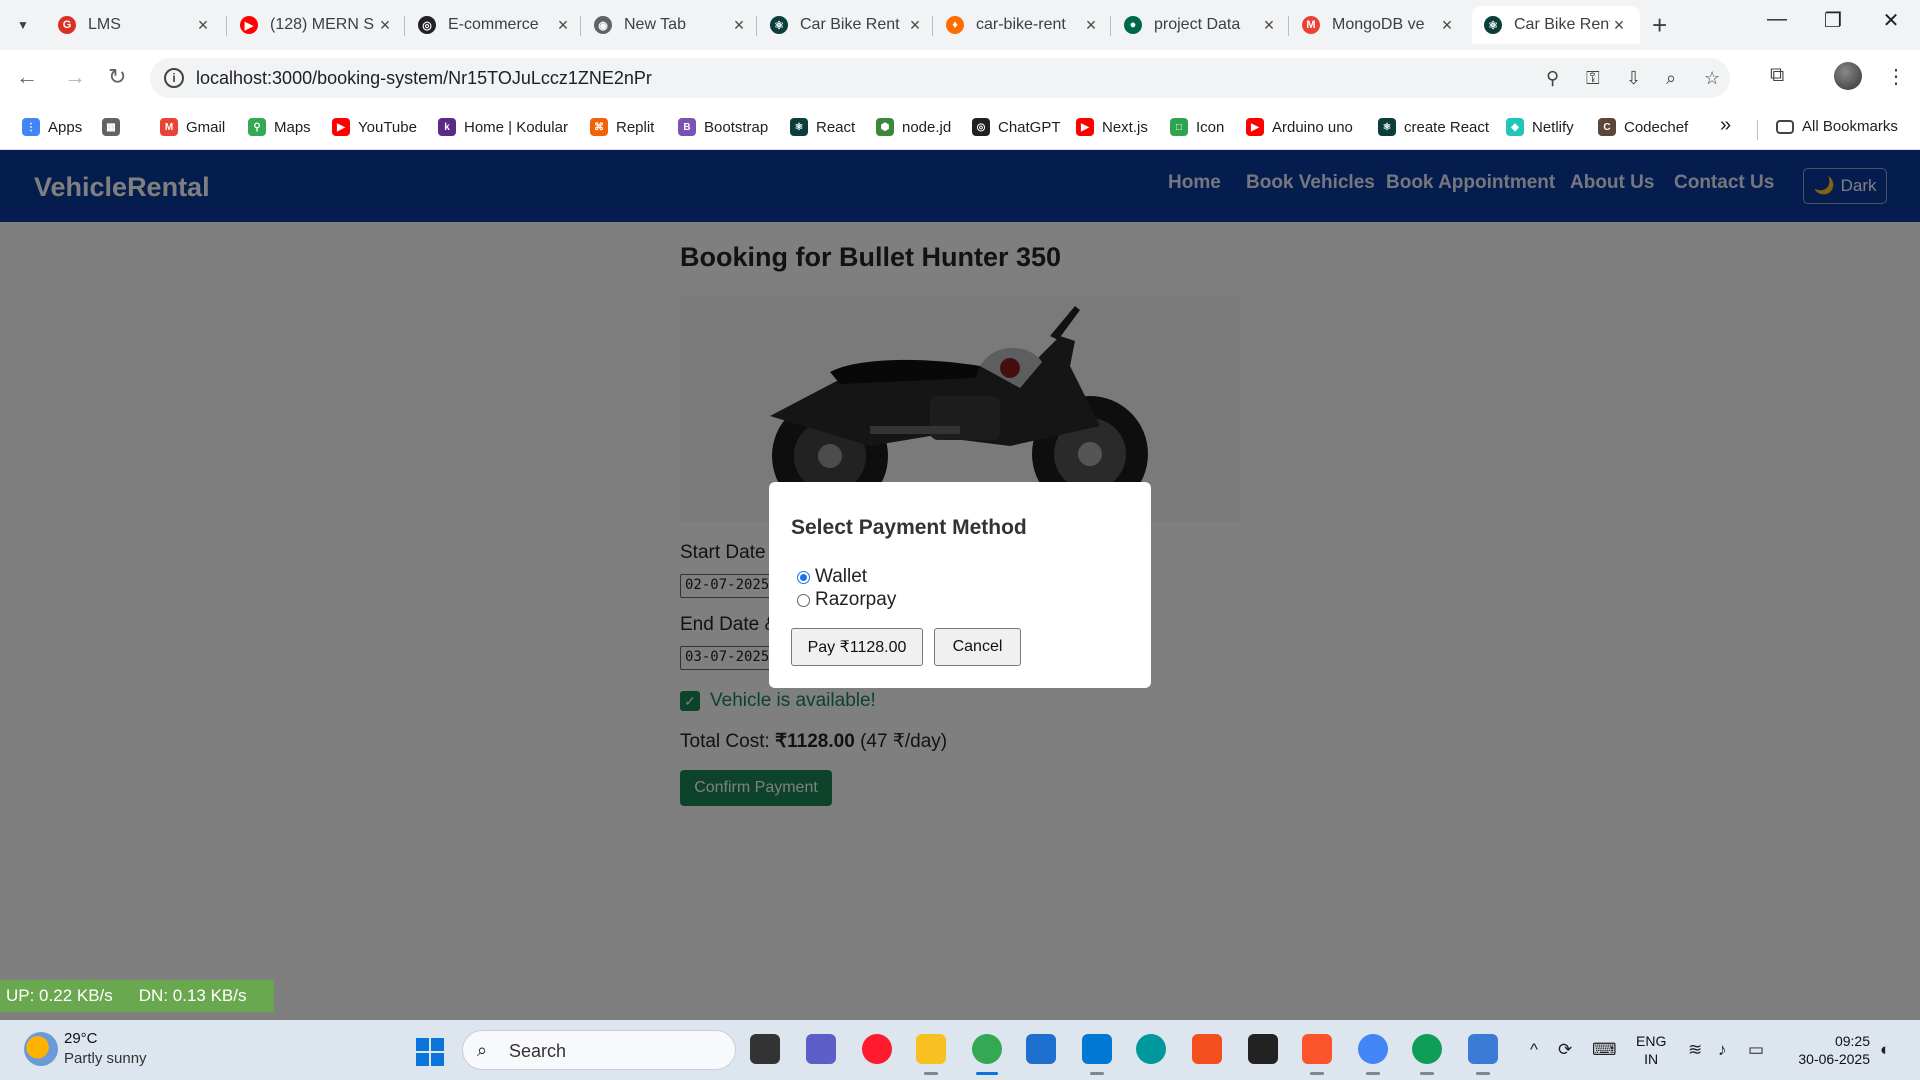 This screenshot has height=1080, width=1920. I want to click on input-language: ENG IN, so click(1651, 1050).